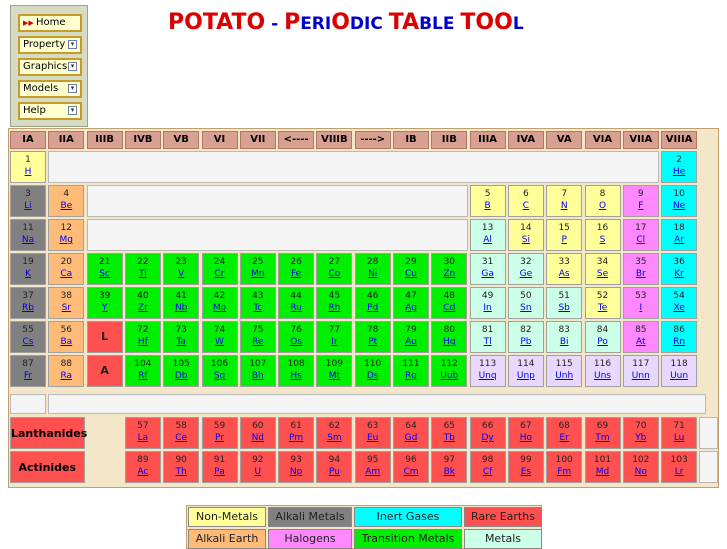 The height and width of the screenshot is (549, 727). Describe the element at coordinates (564, 376) in the screenshot. I see `element-symbol-link: Unh` at that location.